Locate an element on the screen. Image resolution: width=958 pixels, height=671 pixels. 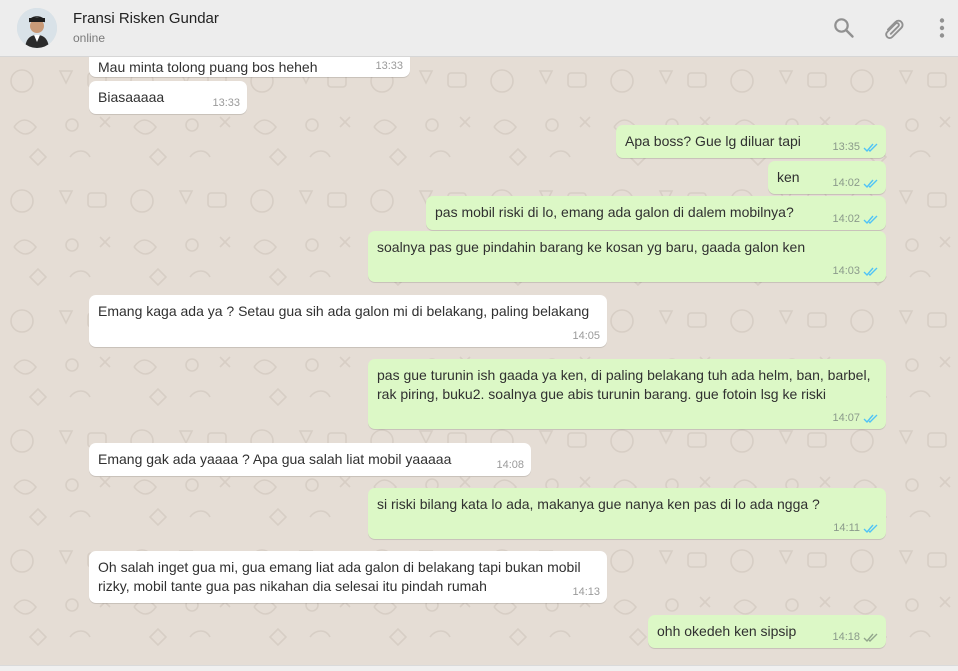
message-time: 14:08 is located at coordinates (510, 465).